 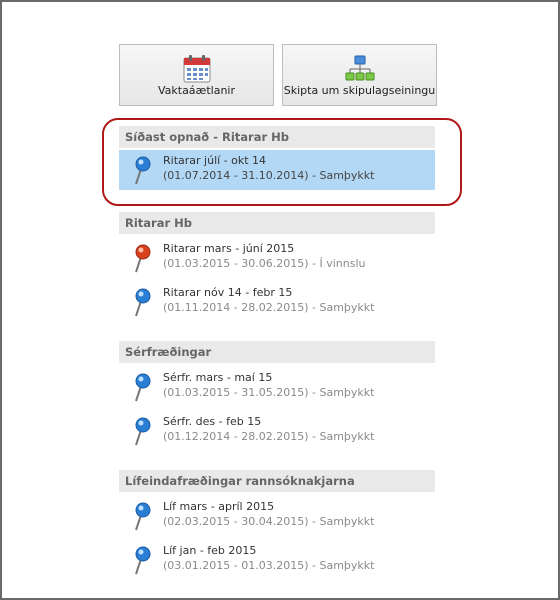 I want to click on schedules-button: Vaktaáætlanir, so click(x=196, y=75).